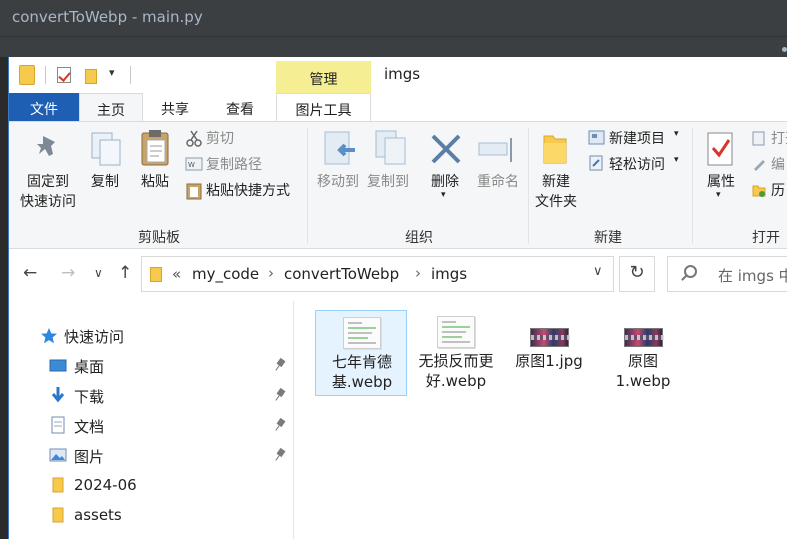  What do you see at coordinates (94, 337) in the screenshot?
I see `nav-label: 快速访问` at bounding box center [94, 337].